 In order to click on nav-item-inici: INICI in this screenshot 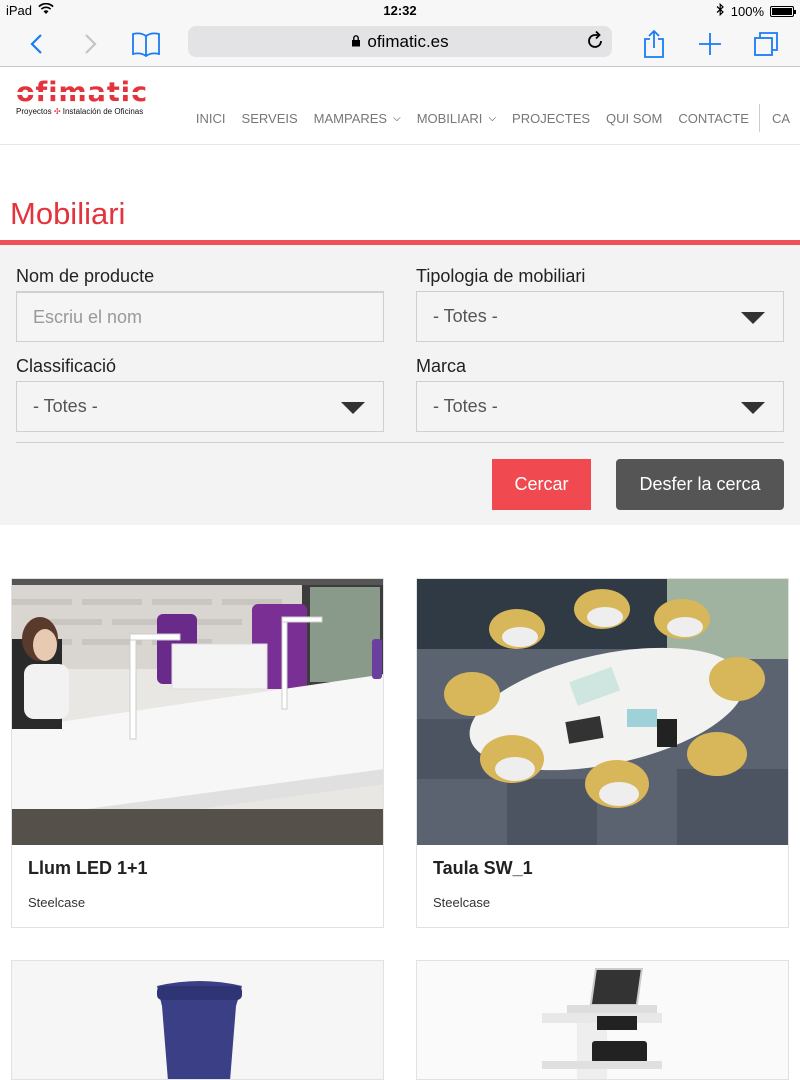, I will do `click(211, 118)`.